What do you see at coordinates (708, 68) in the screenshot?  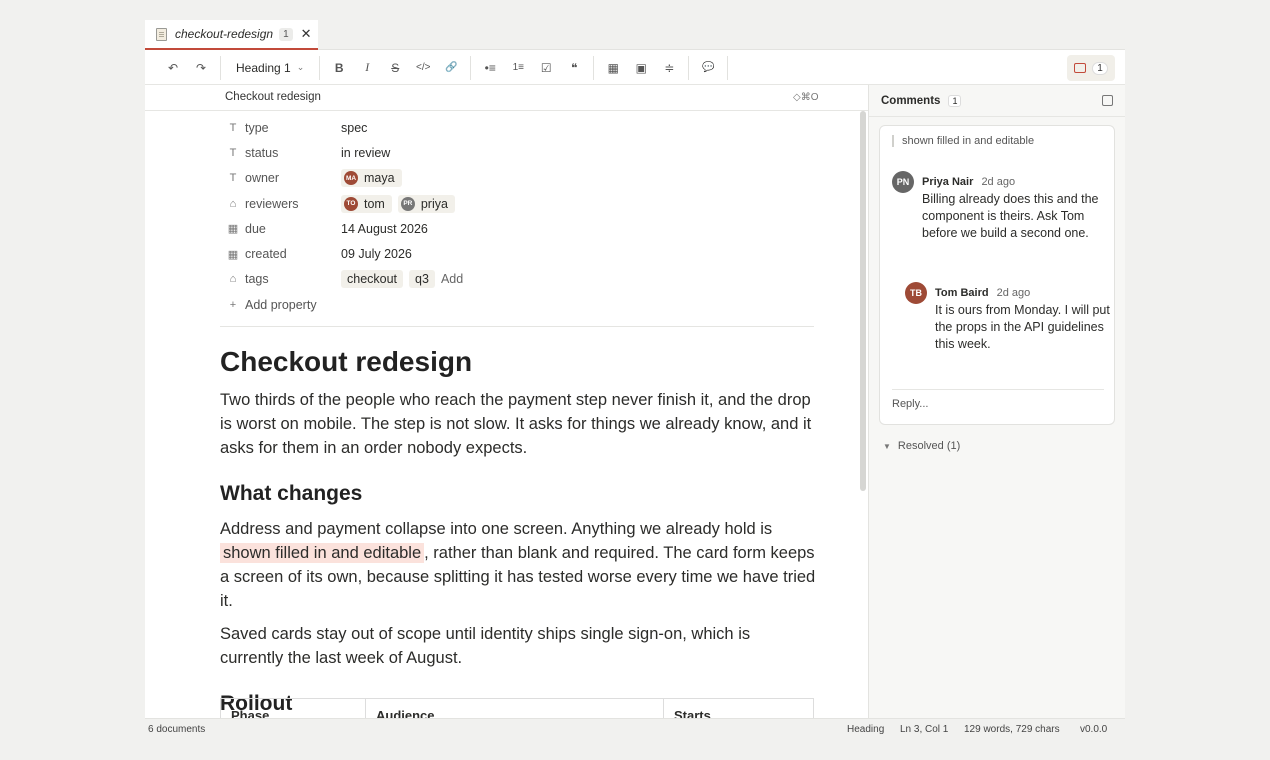 I see `add-comment-button: 💬` at bounding box center [708, 68].